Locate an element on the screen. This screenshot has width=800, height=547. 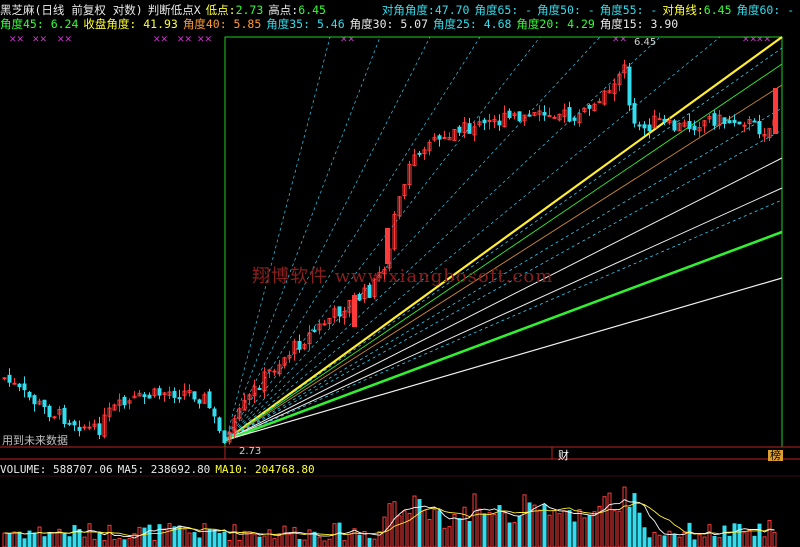
angle-30: 角度30: 5.07 is located at coordinates (389, 24).